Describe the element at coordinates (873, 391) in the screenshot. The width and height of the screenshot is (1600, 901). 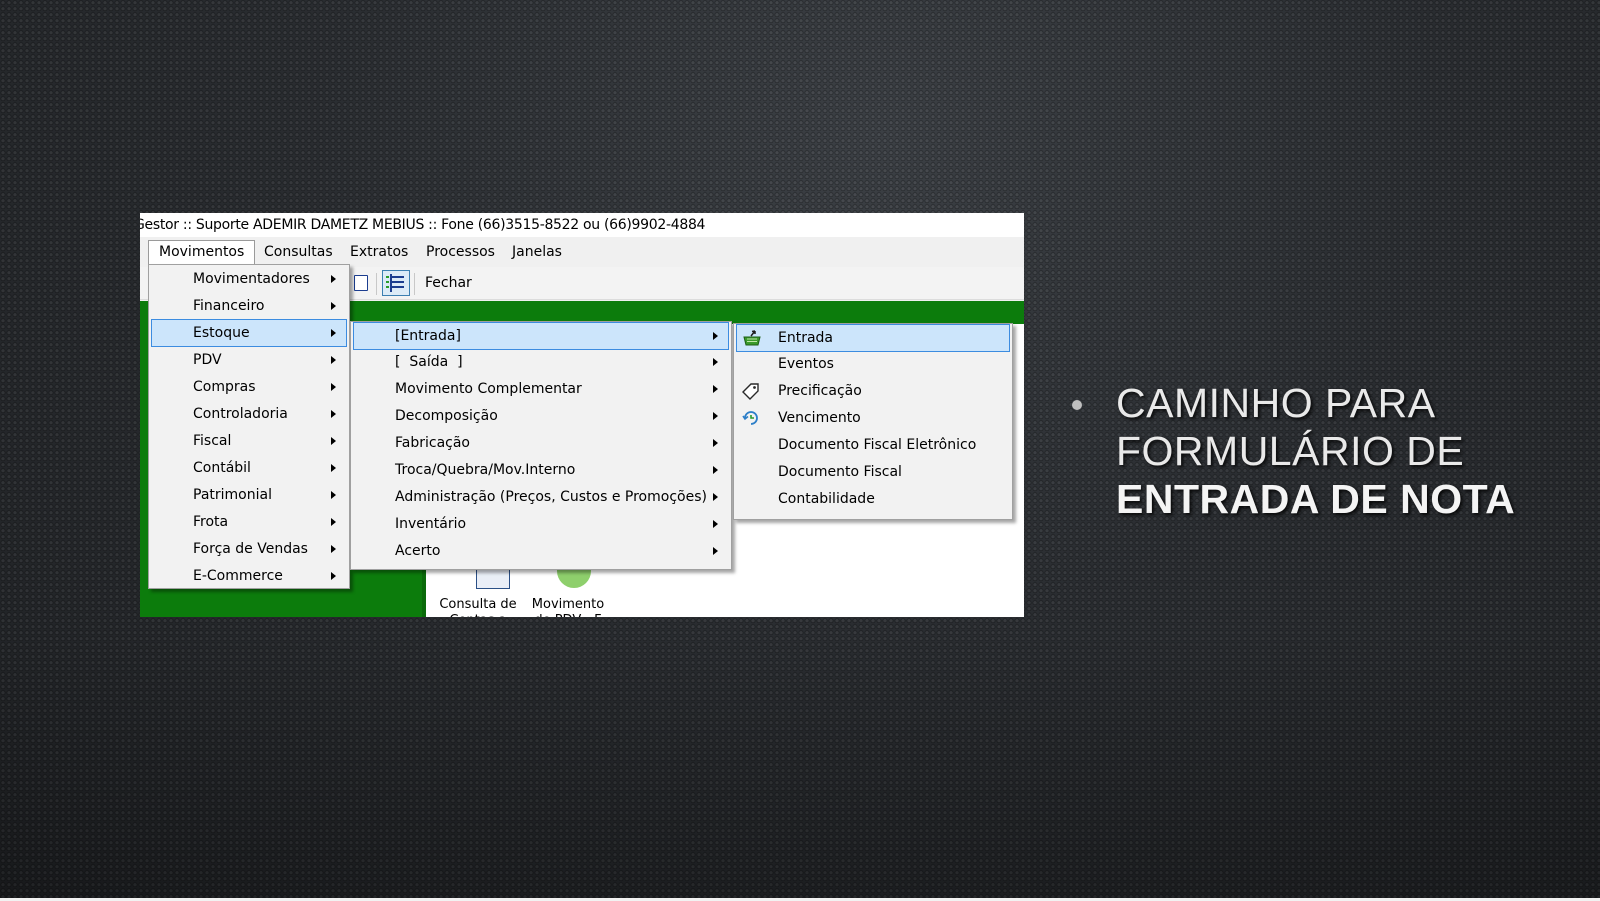
I see `menu-item-precificacao: Precificação` at that location.